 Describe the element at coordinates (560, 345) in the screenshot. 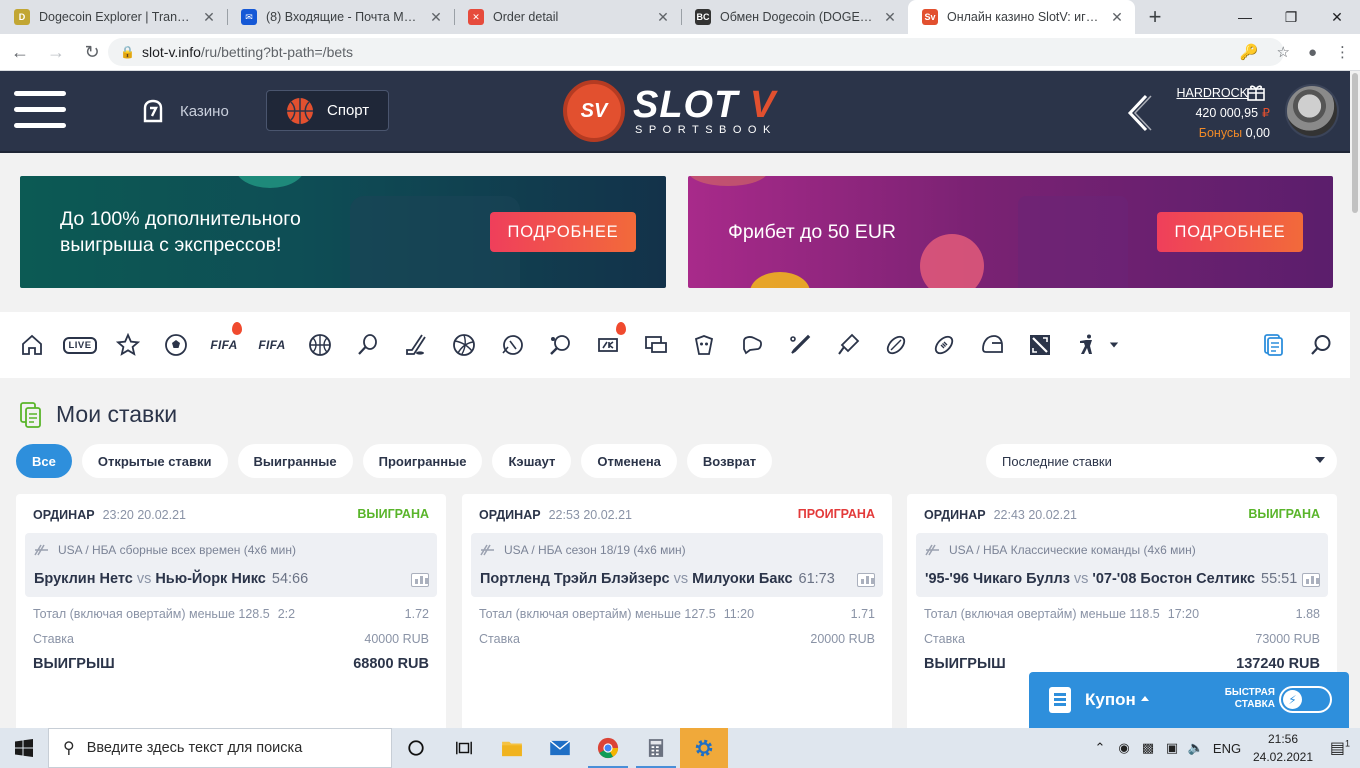

I see `table-tennis-icon` at that location.